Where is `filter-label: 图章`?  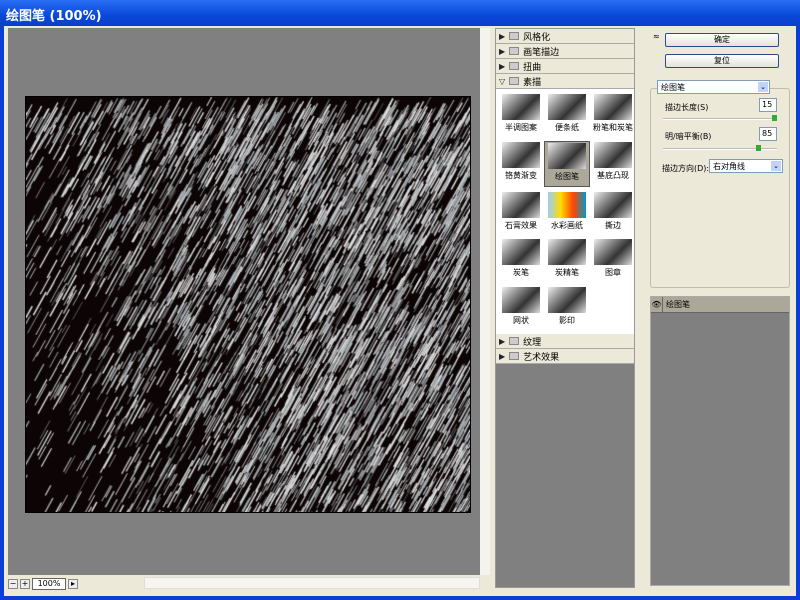
filter-label: 图章 is located at coordinates (613, 273).